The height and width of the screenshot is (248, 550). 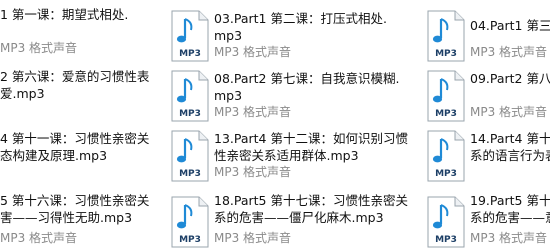 What do you see at coordinates (510, 209) in the screenshot?
I see `file-name: 19.Part5 第十八系的危害——意` at bounding box center [510, 209].